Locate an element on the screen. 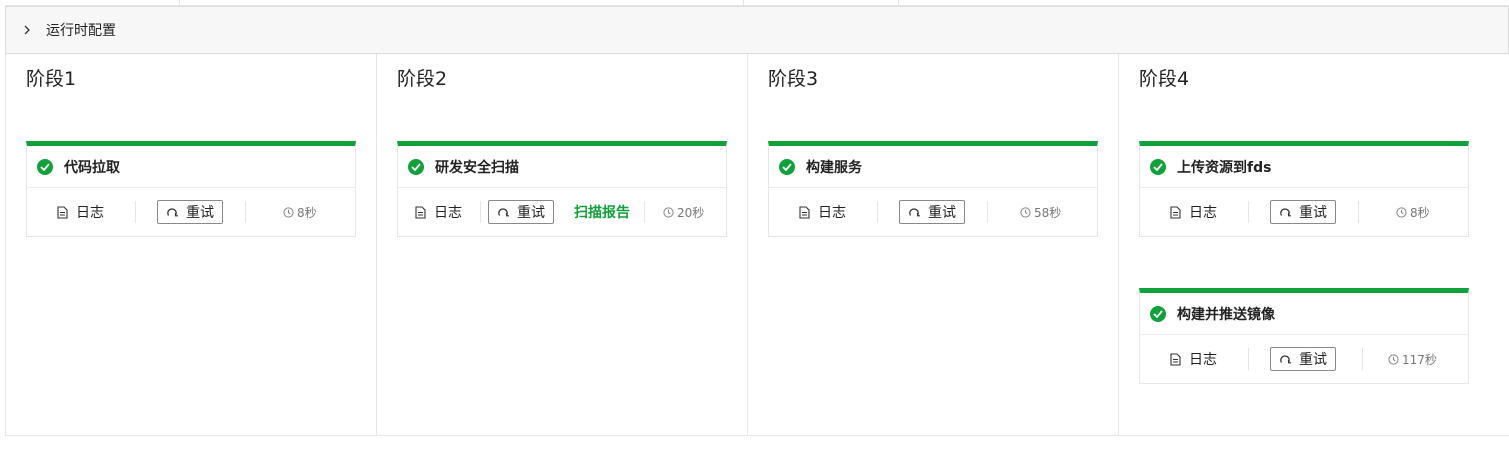 Image resolution: width=1509 pixels, height=452 pixels. job-duration: 20秒 is located at coordinates (683, 212).